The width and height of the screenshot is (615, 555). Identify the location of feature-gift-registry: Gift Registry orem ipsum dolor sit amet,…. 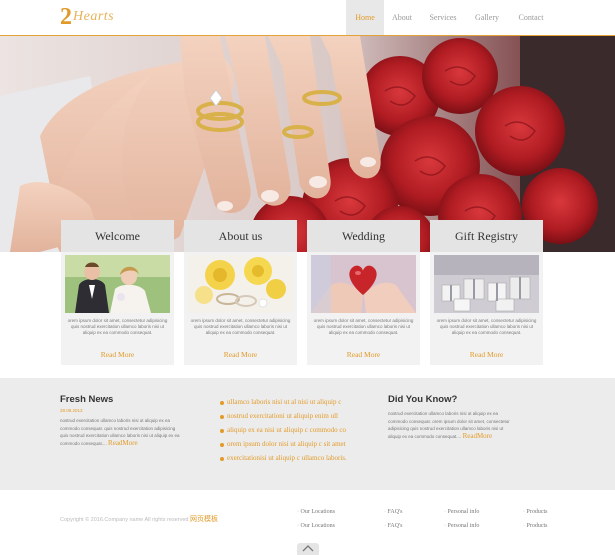
(486, 292).